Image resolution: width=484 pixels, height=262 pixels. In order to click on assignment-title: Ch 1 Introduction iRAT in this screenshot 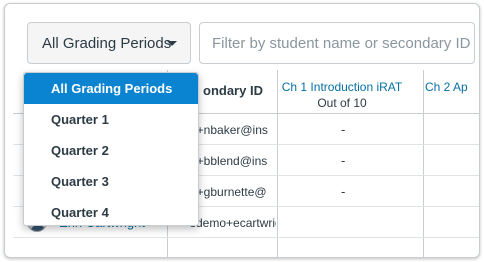, I will do `click(342, 82)`.